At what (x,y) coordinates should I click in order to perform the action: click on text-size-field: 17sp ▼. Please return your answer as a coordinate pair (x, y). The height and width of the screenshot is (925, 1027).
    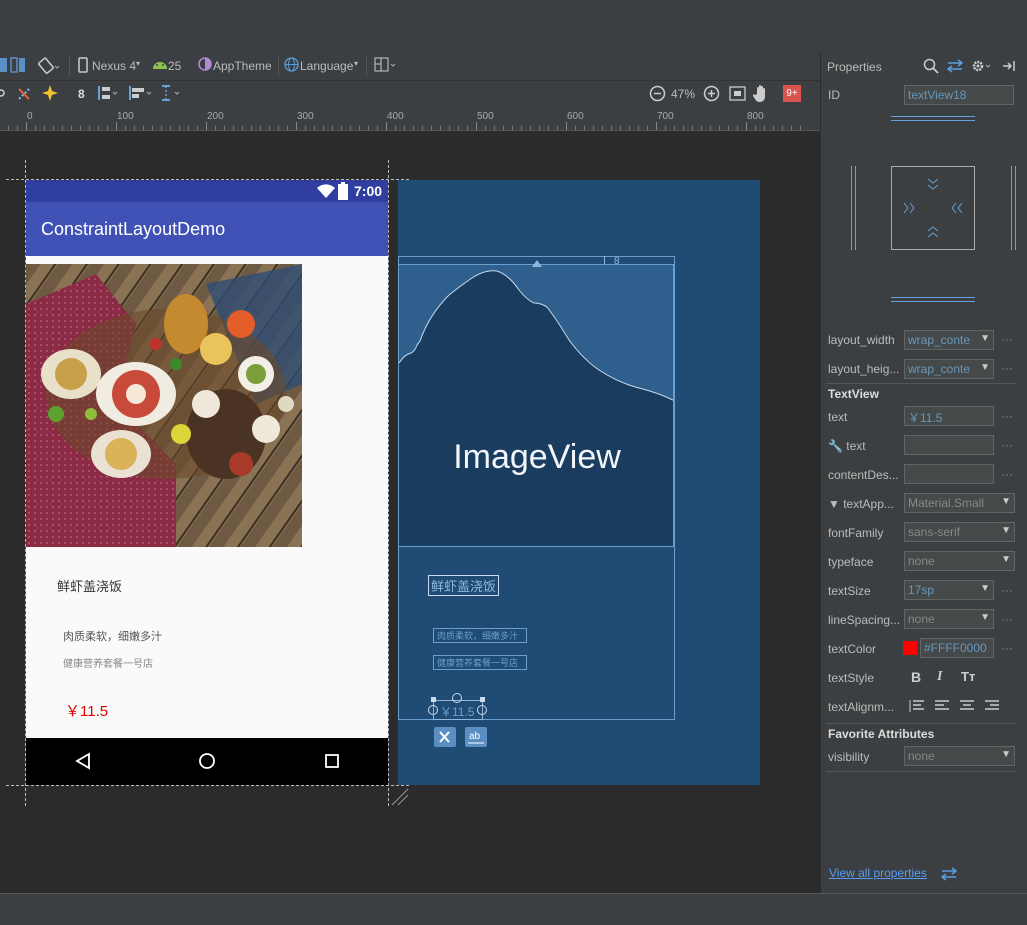
    Looking at the image, I should click on (949, 590).